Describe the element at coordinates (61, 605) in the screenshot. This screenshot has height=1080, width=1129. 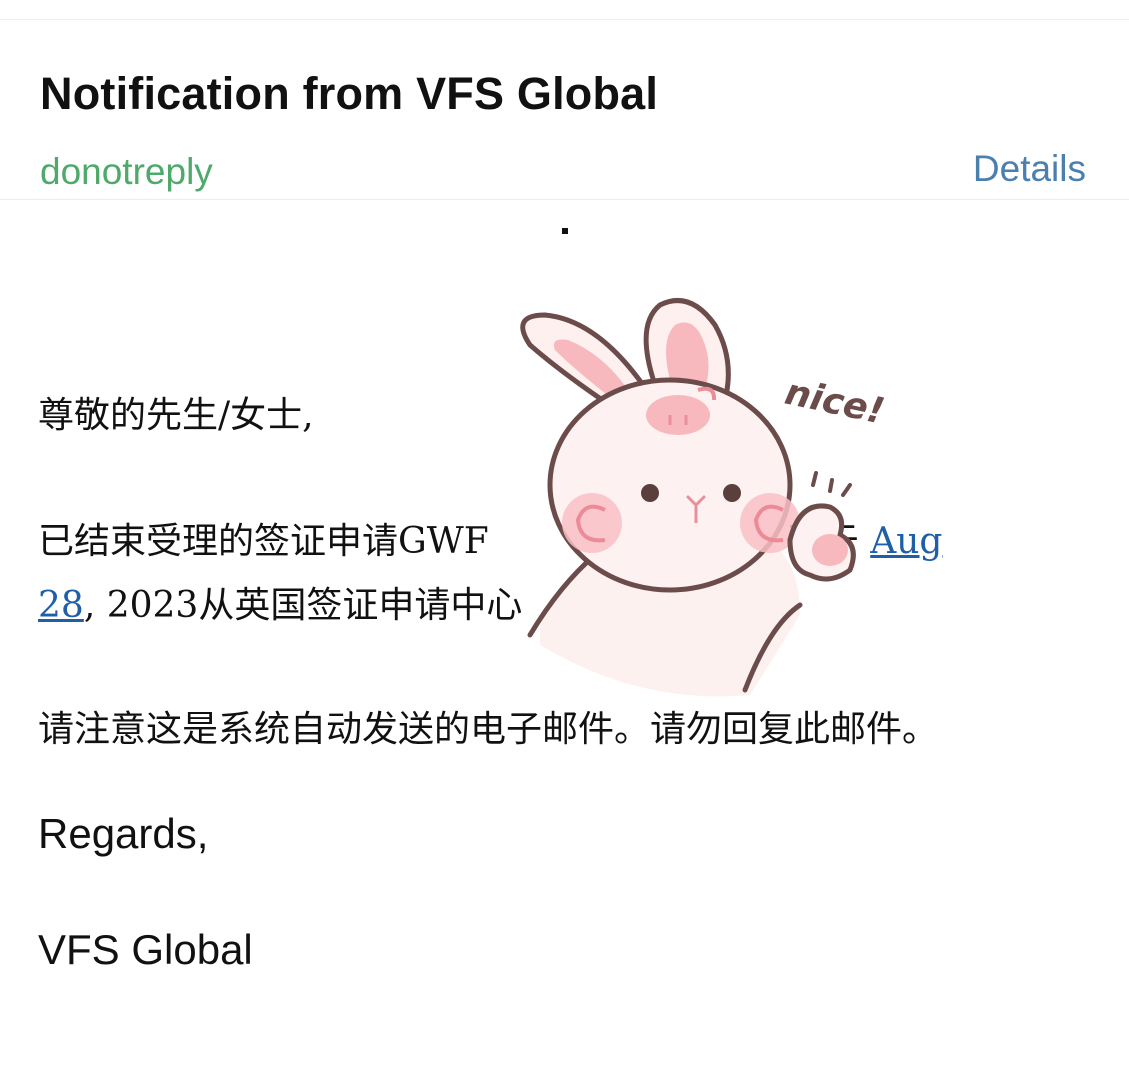
I see `date-link-day: 28` at that location.